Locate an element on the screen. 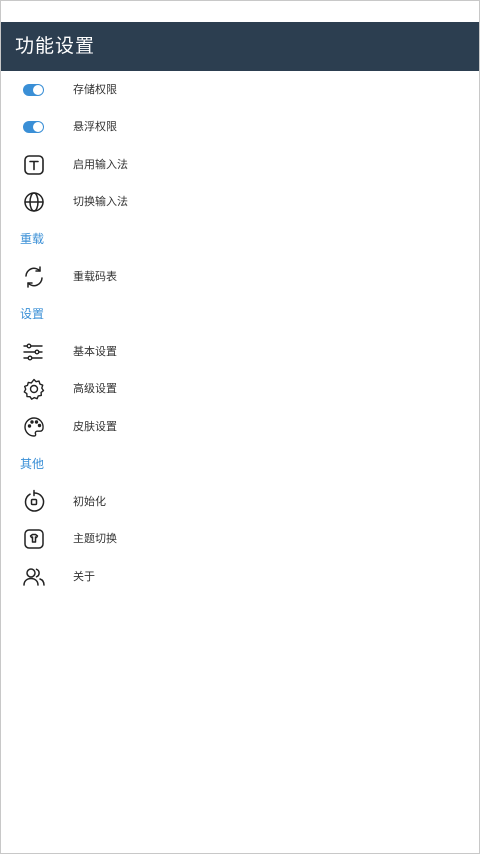 The height and width of the screenshot is (854, 480). overlay-permission-row: 悬浮权限 is located at coordinates (240, 126).